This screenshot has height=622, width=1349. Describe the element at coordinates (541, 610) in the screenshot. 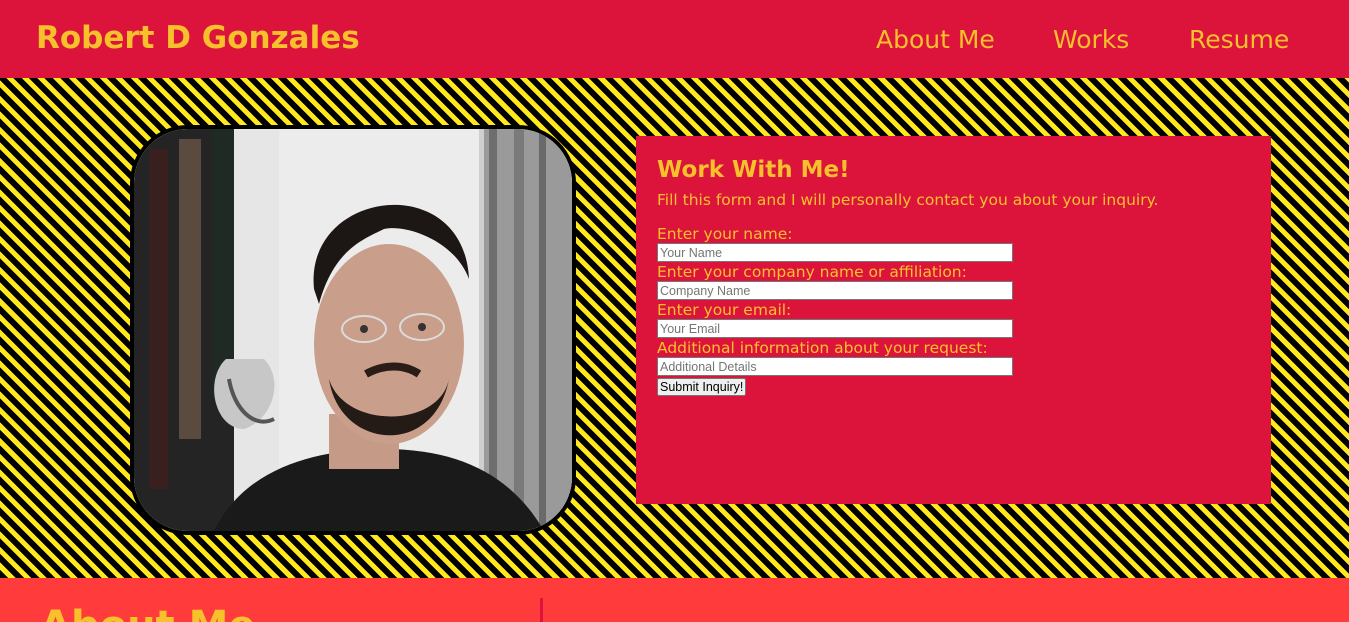

I see `about-divider` at that location.